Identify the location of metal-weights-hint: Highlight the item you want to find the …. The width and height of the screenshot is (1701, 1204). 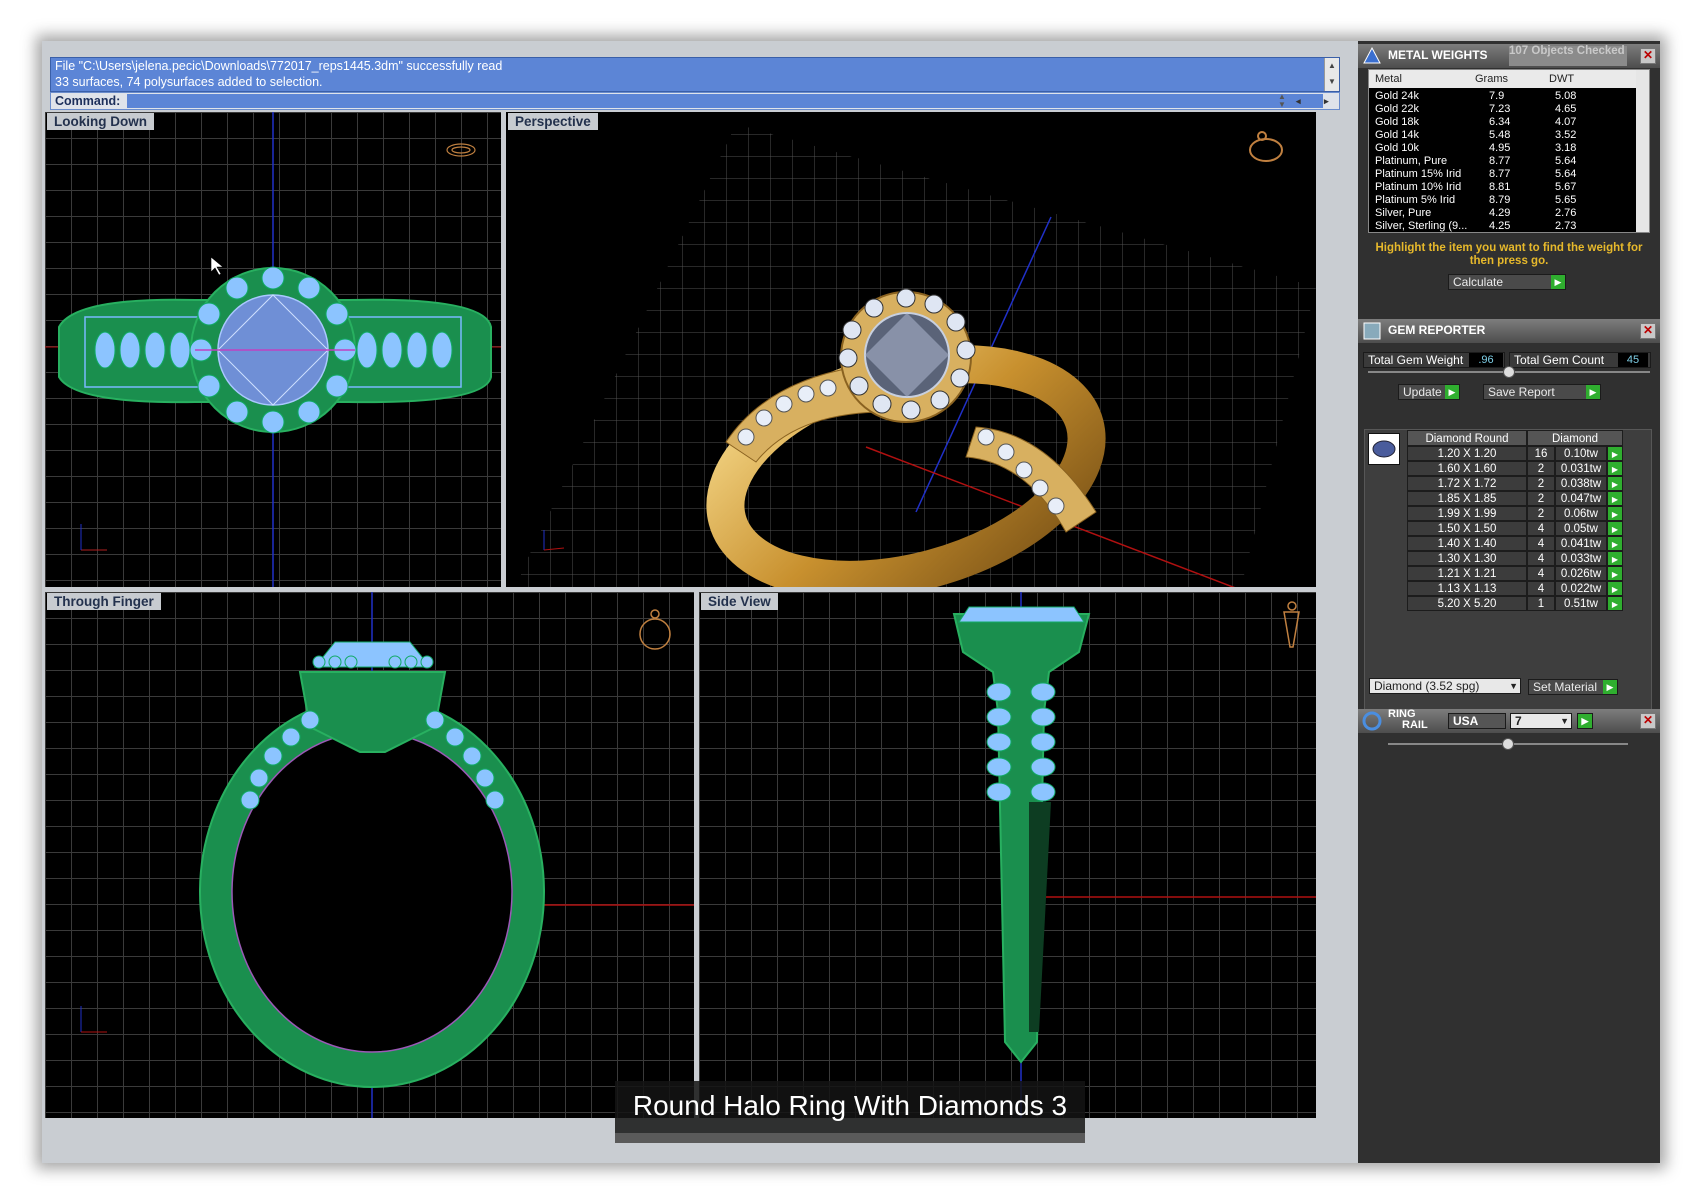
(1509, 254).